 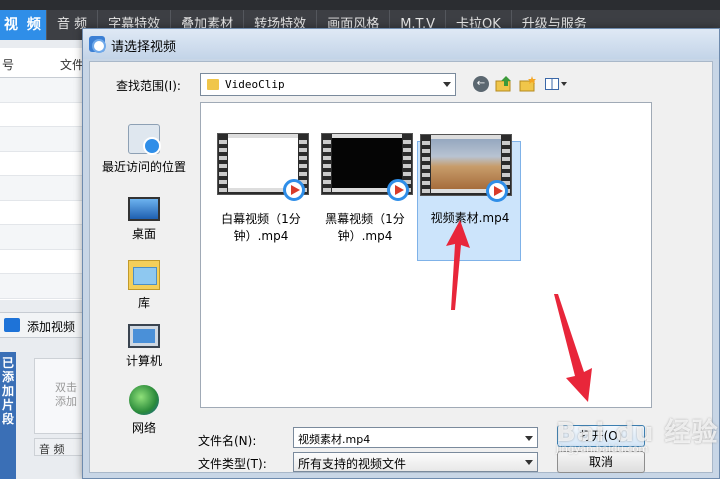 I want to click on added-clips-tab: 已添加片段, so click(x=8, y=415).